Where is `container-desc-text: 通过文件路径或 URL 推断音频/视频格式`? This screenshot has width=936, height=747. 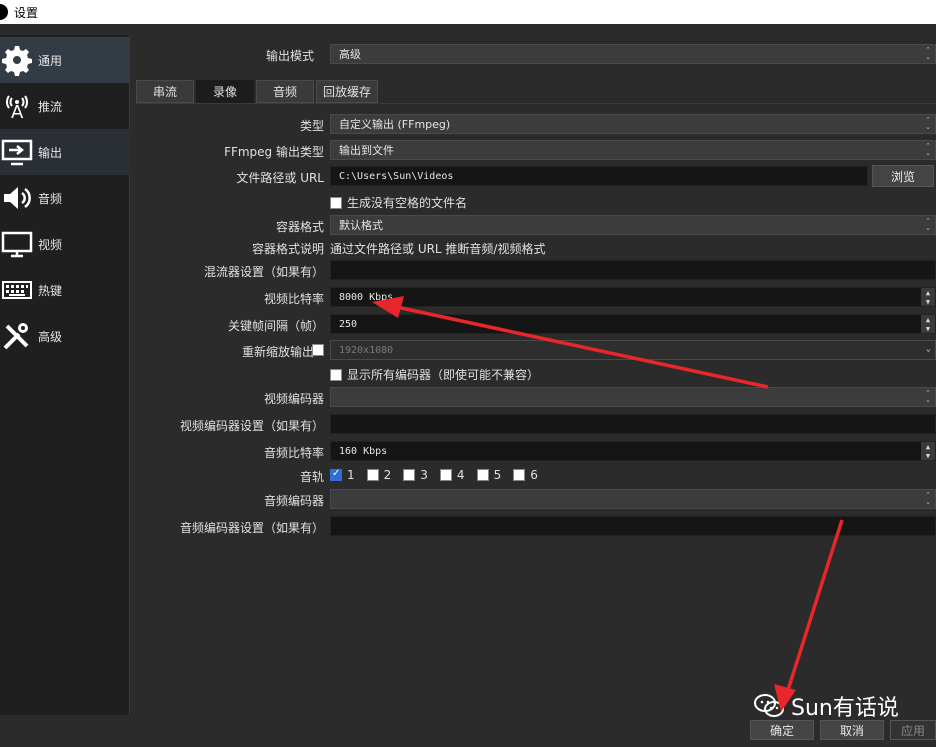 container-desc-text: 通过文件路径或 URL 推断音频/视频格式 is located at coordinates (438, 249).